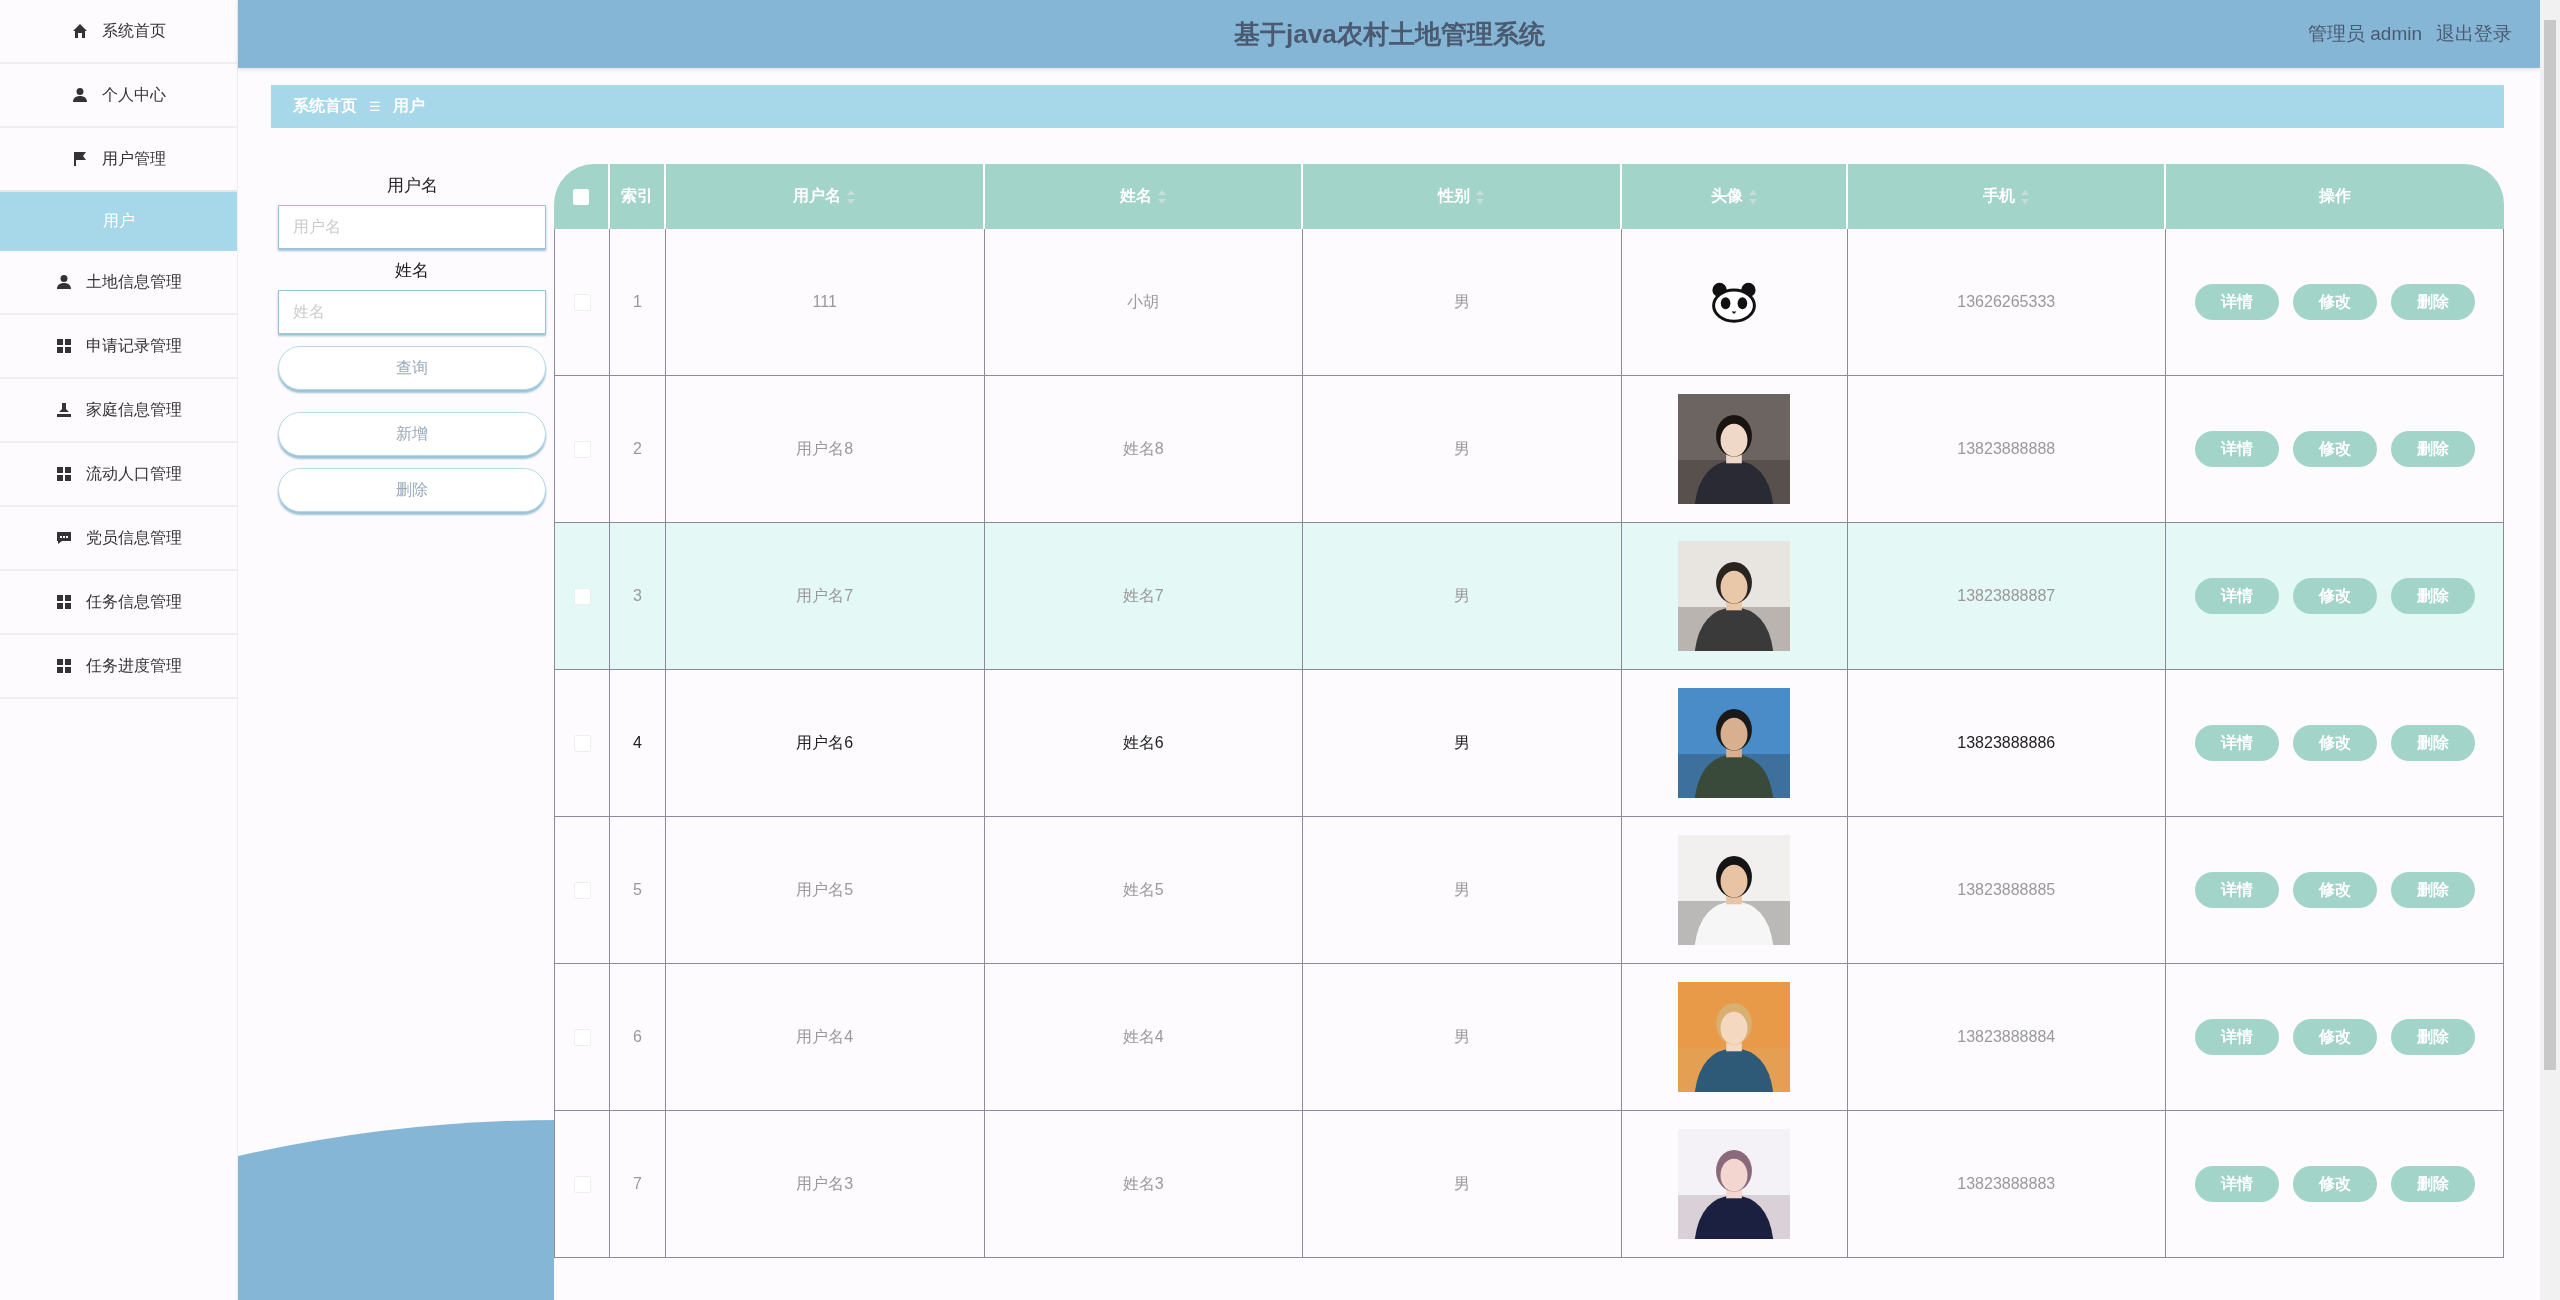 The image size is (2560, 1300). Describe the element at coordinates (825, 742) in the screenshot. I see `table-cell-text: 用户名6` at that location.